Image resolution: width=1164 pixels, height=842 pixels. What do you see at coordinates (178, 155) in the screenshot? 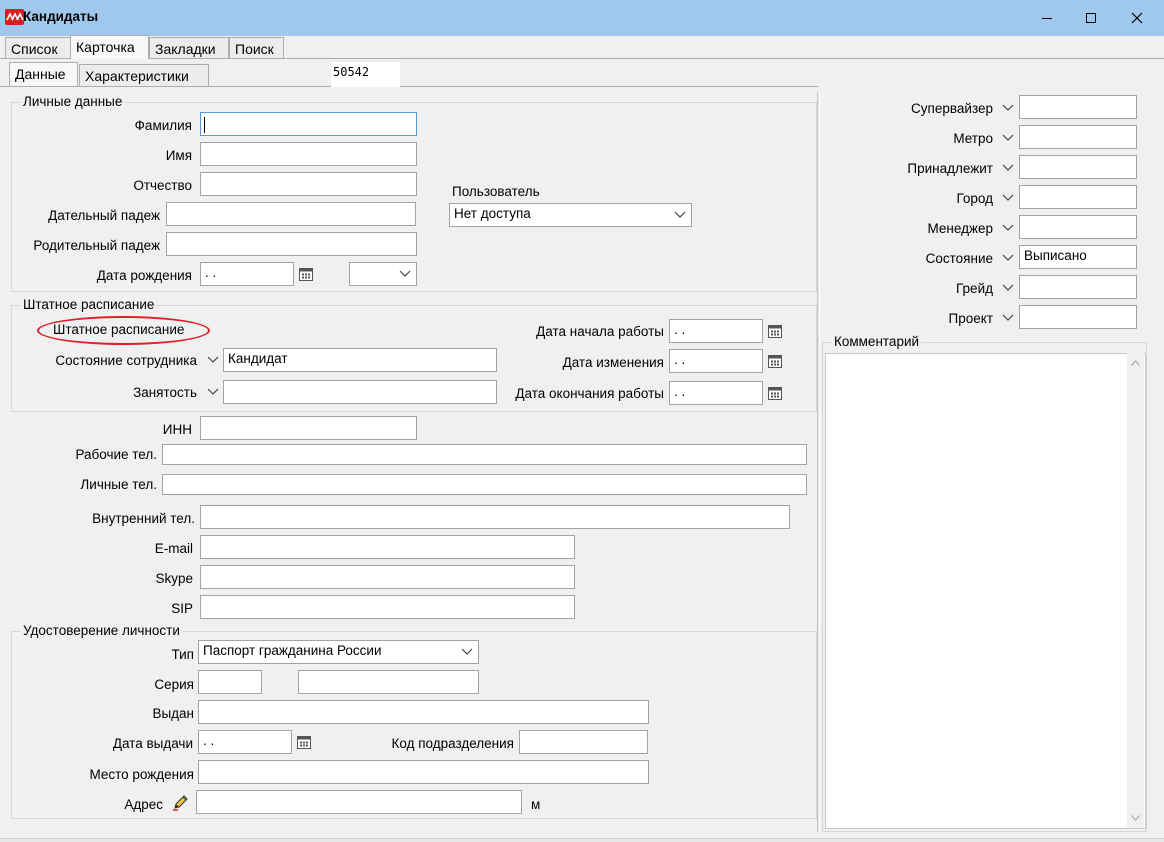
I see `firstname-label: Имя` at bounding box center [178, 155].